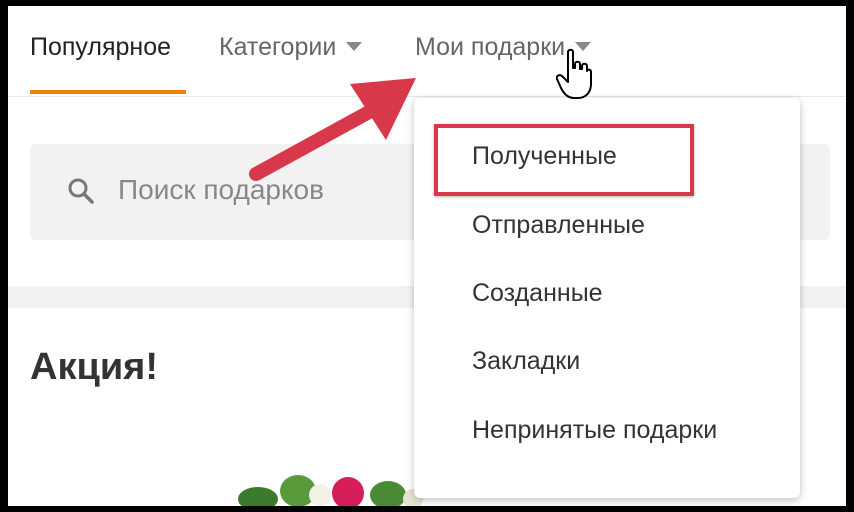 This screenshot has width=854, height=512. I want to click on tab-popular-label: Популярное, so click(101, 47).